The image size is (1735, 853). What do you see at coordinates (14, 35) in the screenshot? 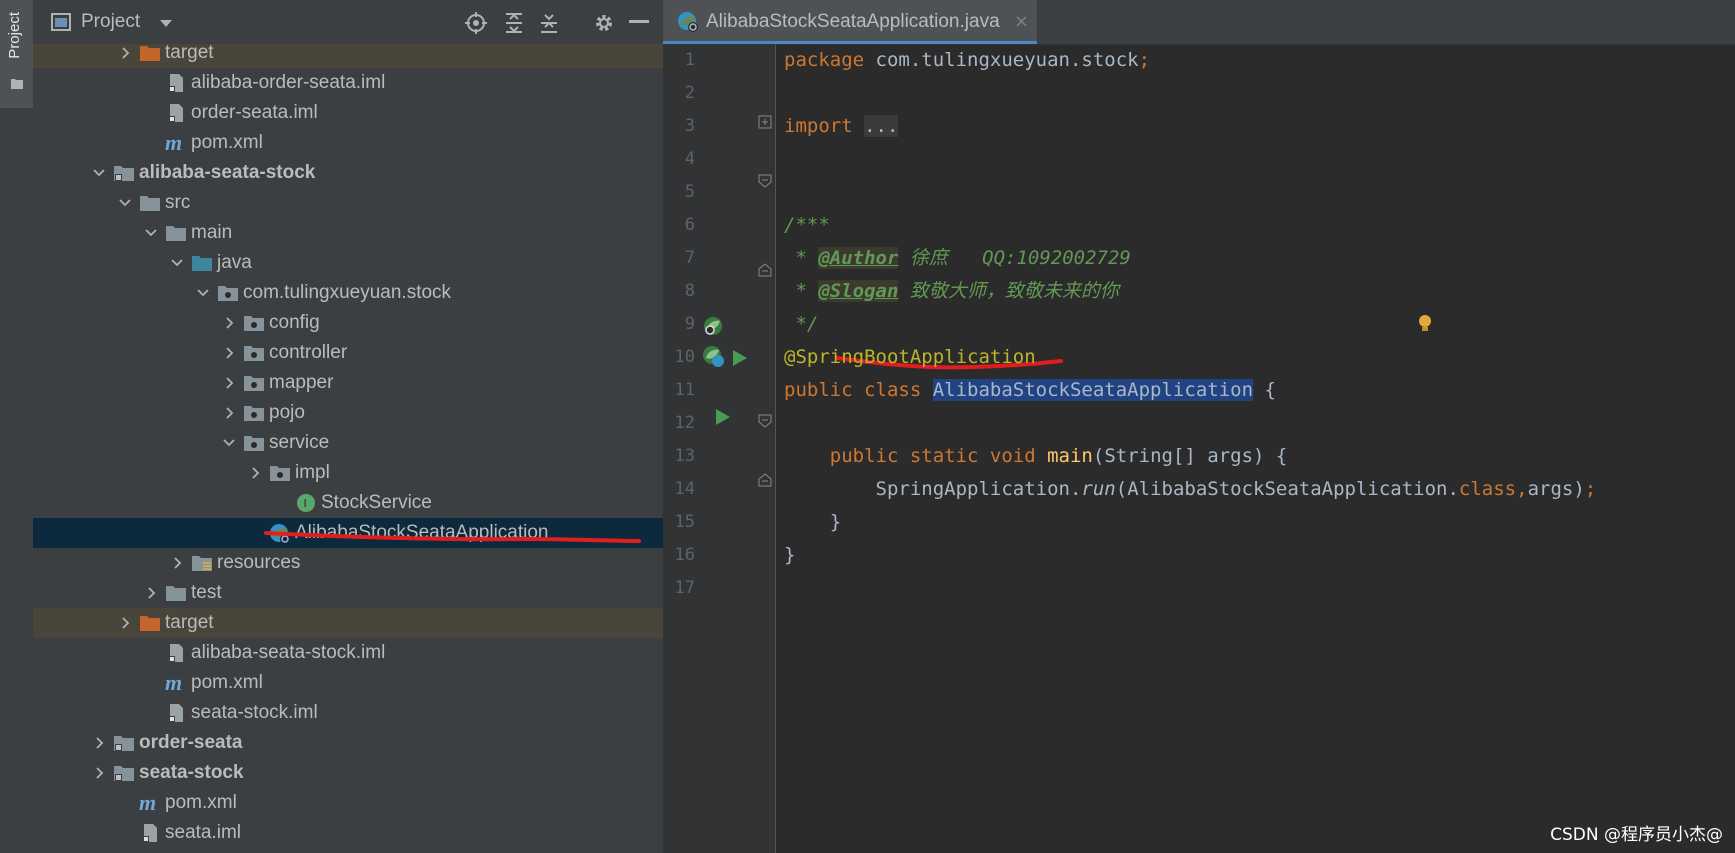
I see `project-tool-window-label: Project` at bounding box center [14, 35].